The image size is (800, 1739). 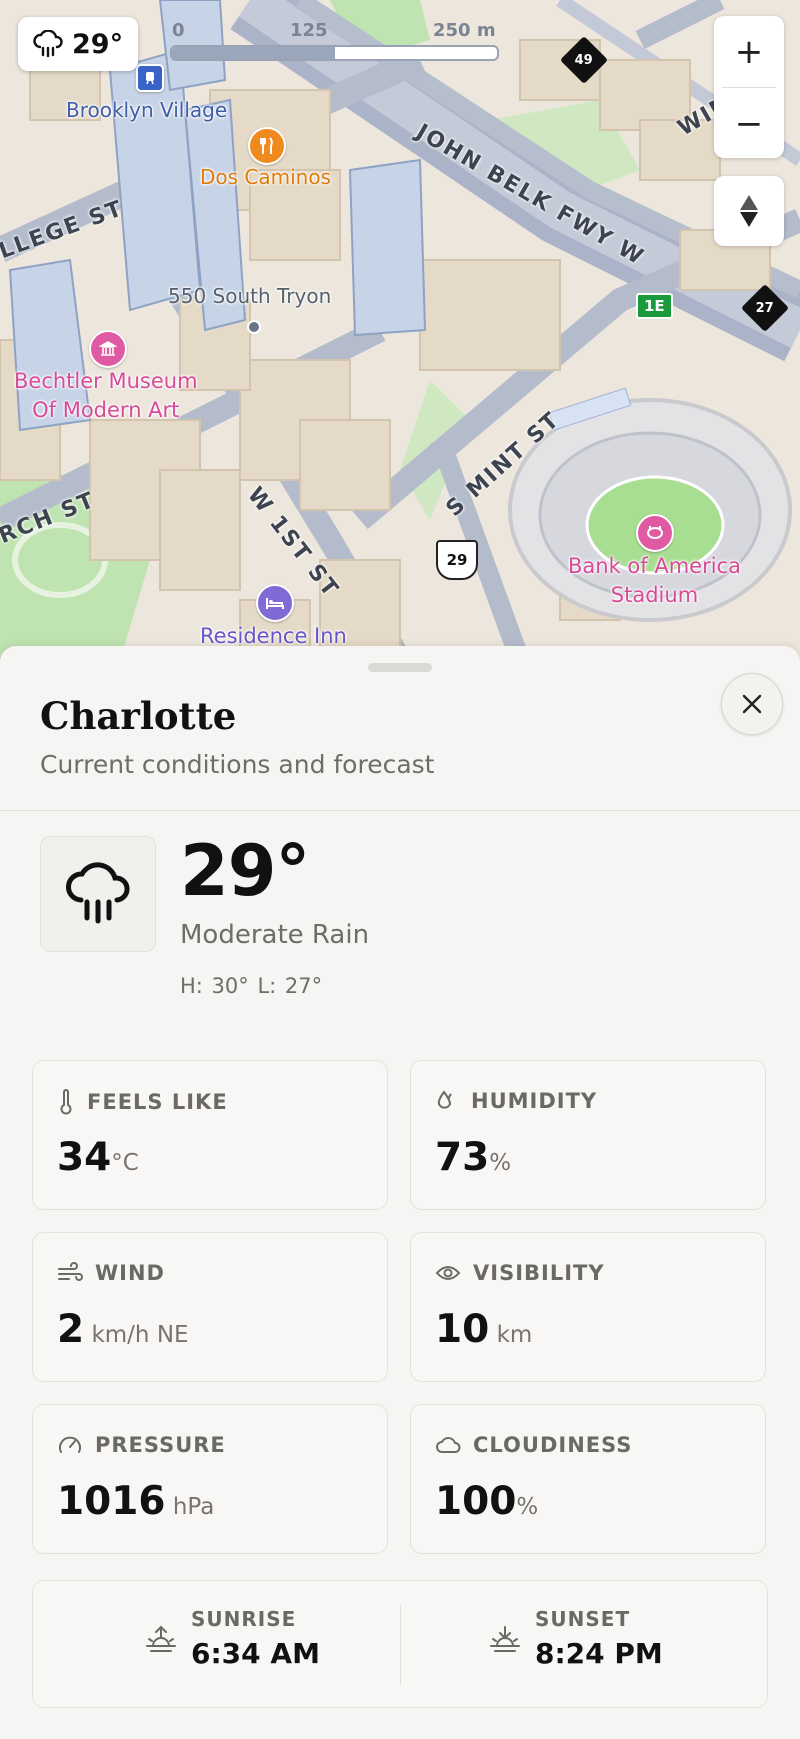 What do you see at coordinates (588, 1307) in the screenshot?
I see `metric-card-visibility: VISIBILITY 10 km` at bounding box center [588, 1307].